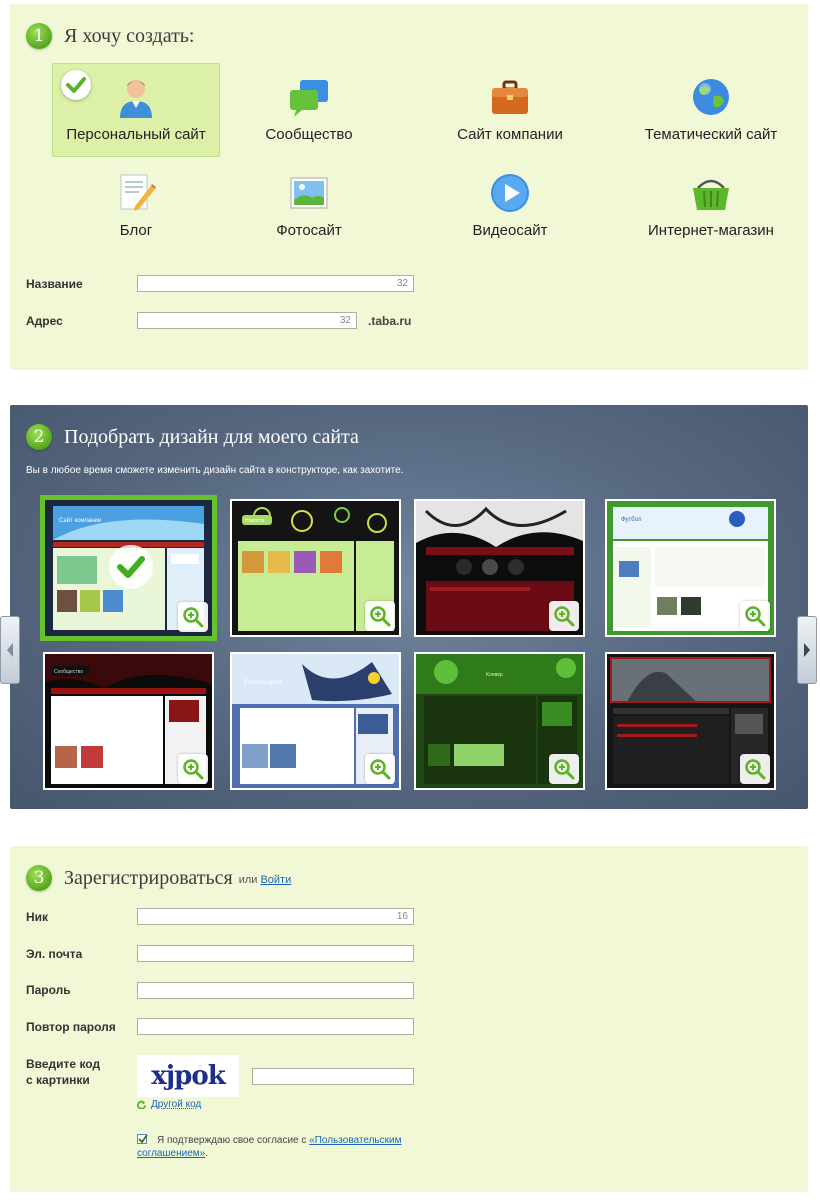 Image resolution: width=820 pixels, height=1200 pixels. I want to click on password-repeat-label: Повтор пароля, so click(71, 1027).